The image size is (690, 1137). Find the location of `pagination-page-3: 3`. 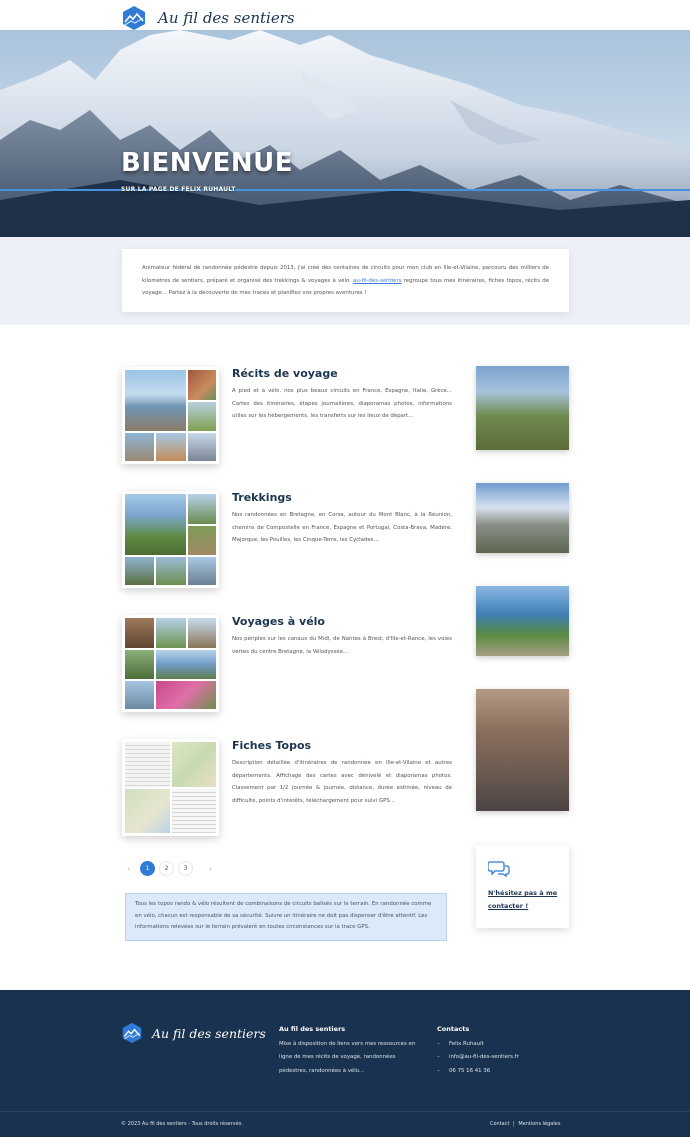

pagination-page-3: 3 is located at coordinates (185, 868).